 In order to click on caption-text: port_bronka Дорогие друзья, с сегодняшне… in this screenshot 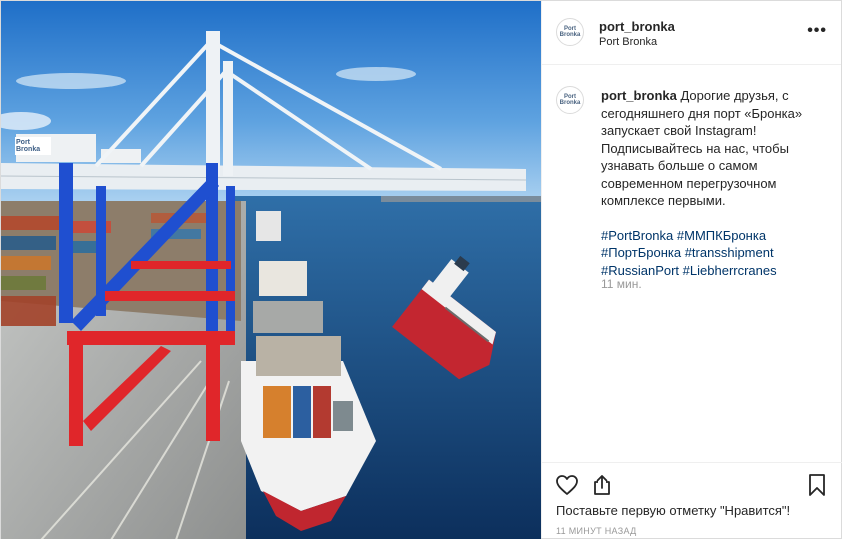, I will do `click(717, 183)`.